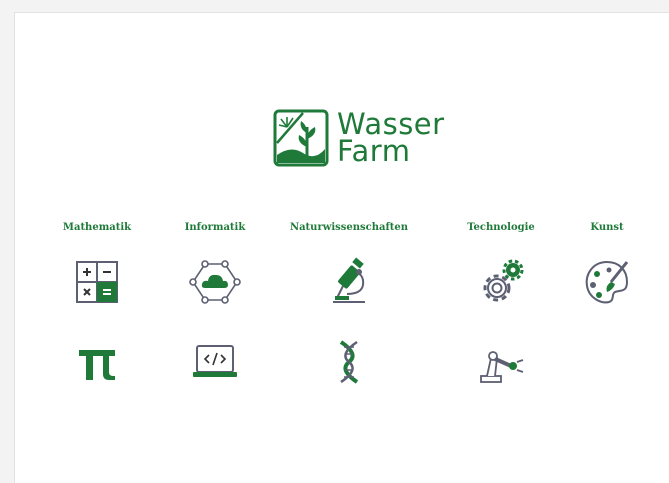 This screenshot has width=669, height=483. I want to click on subject-informatik: Informatik, so click(215, 299).